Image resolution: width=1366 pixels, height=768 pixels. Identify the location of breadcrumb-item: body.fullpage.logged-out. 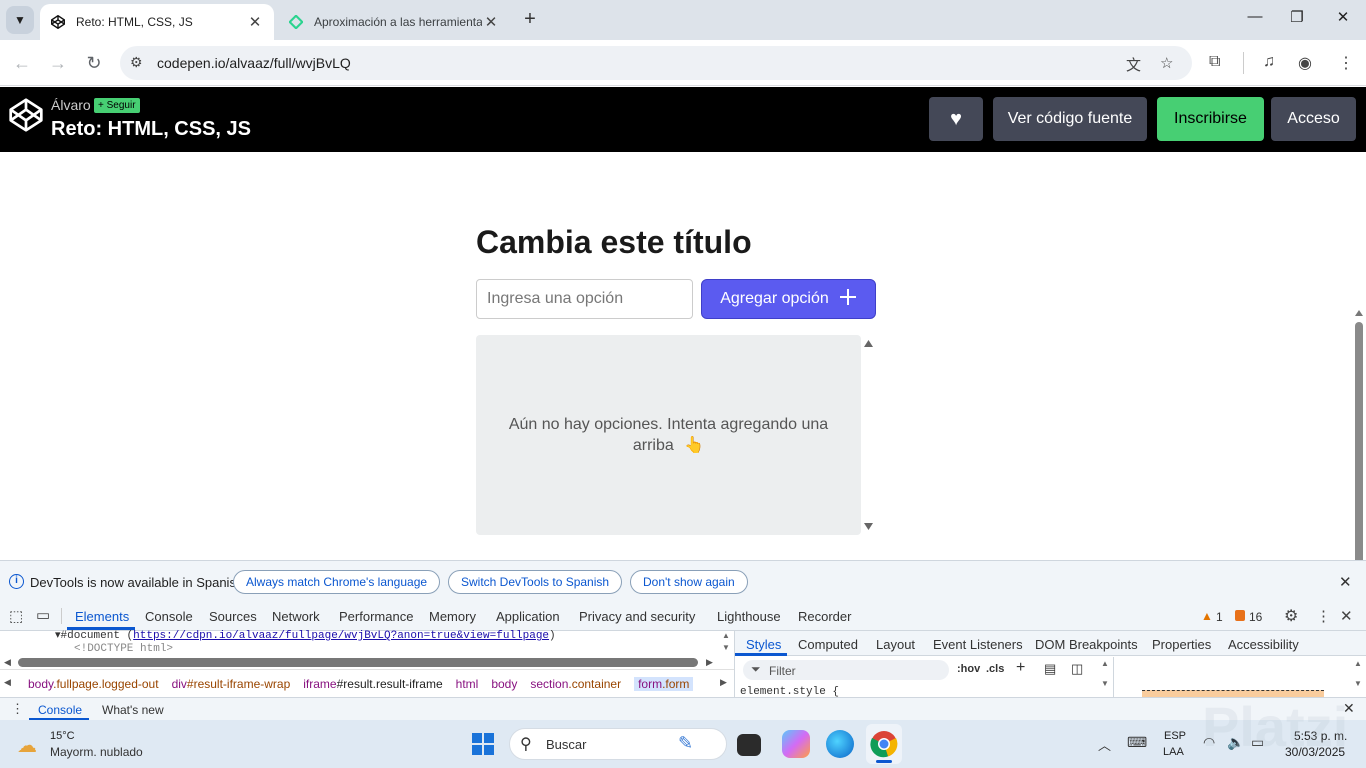
(93, 684).